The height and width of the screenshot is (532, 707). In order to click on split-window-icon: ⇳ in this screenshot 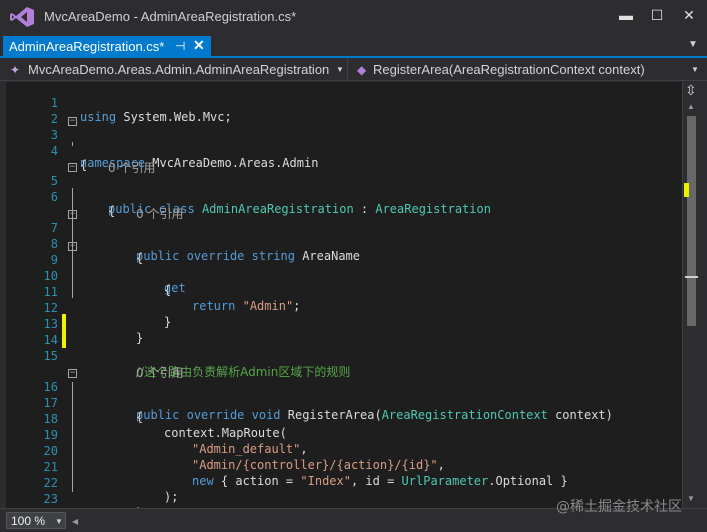, I will do `click(691, 90)`.